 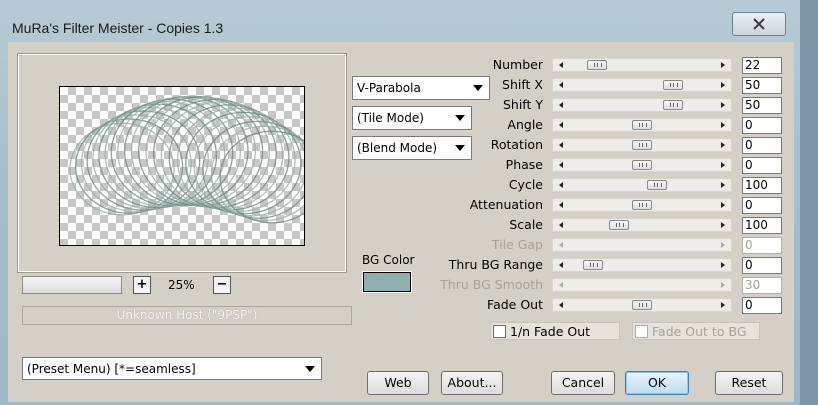 I want to click on close-icon, so click(x=759, y=24).